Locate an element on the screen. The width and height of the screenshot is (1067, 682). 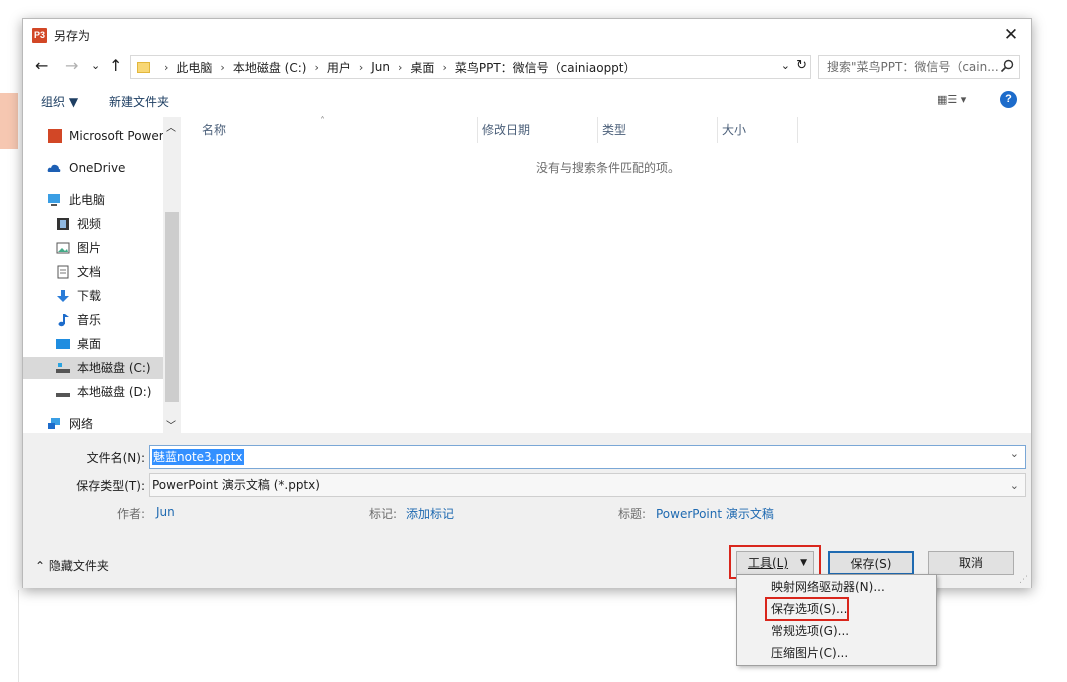
back-arrow-icon: ← is located at coordinates (41, 66).